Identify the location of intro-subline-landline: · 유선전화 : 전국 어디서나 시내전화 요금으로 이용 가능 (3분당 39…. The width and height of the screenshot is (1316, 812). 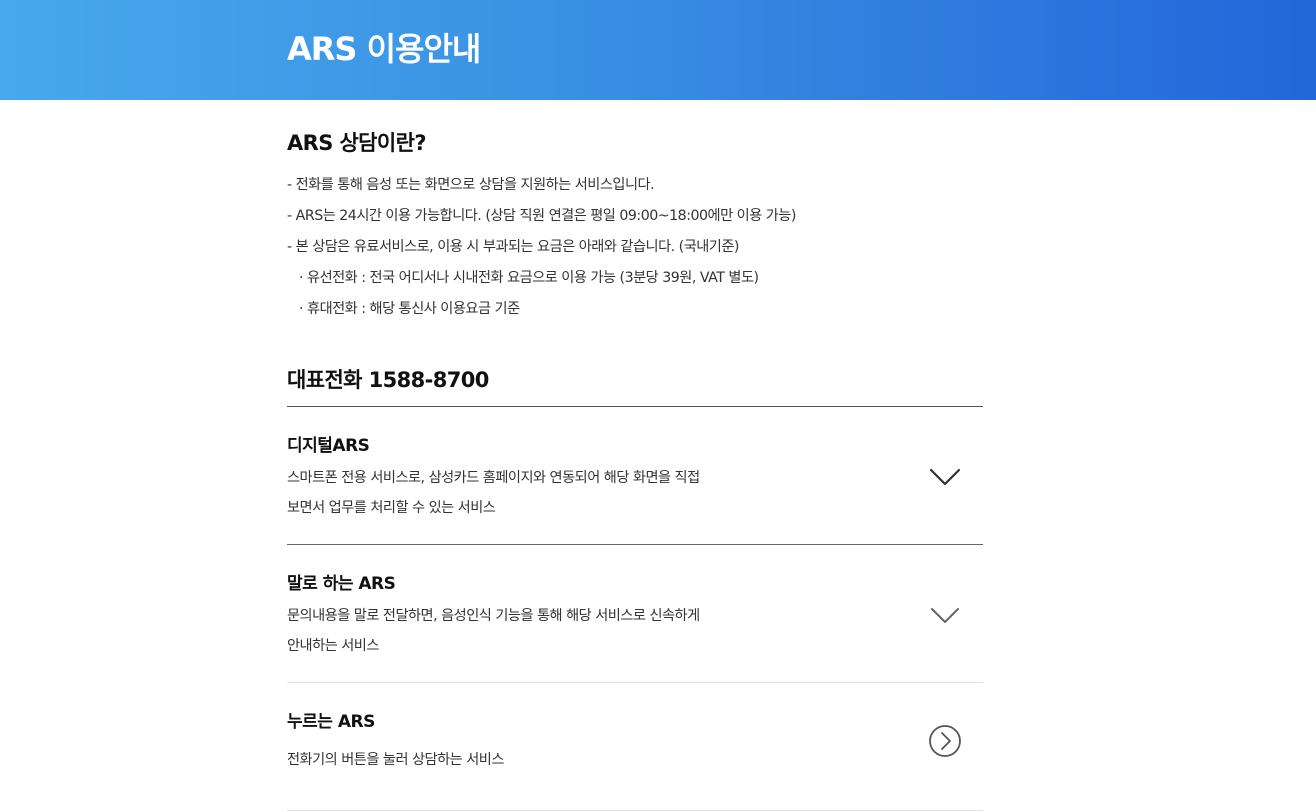
(529, 278).